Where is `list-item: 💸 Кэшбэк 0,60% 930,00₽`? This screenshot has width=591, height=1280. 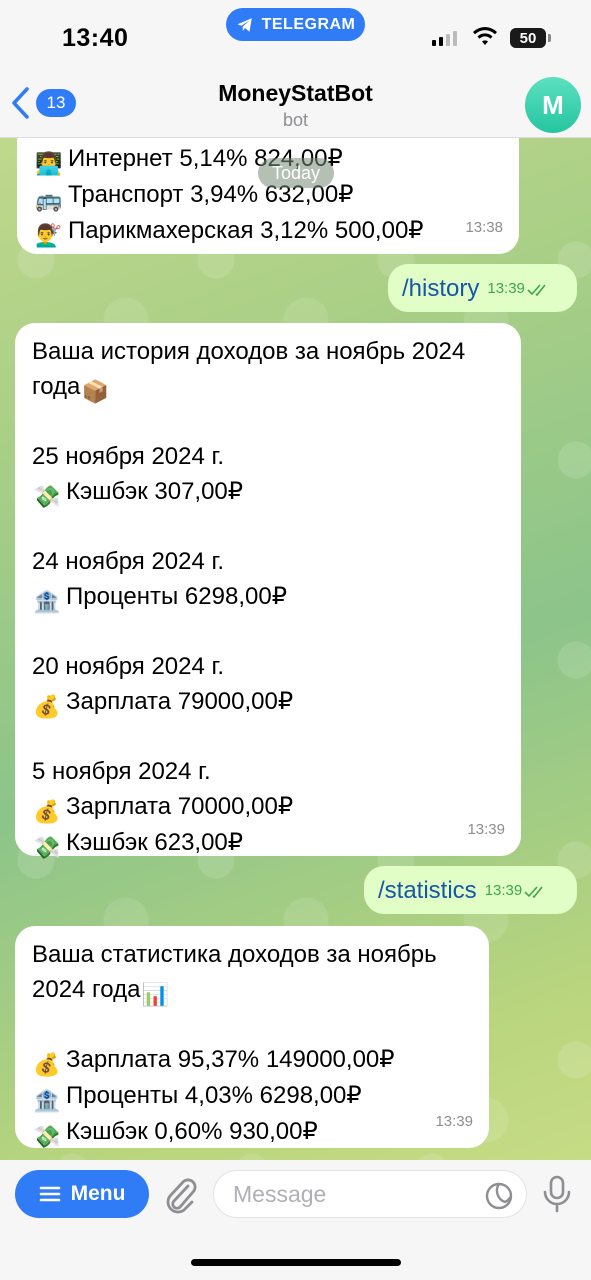 list-item: 💸 Кэшбэк 0,60% 930,00₽ is located at coordinates (175, 1133).